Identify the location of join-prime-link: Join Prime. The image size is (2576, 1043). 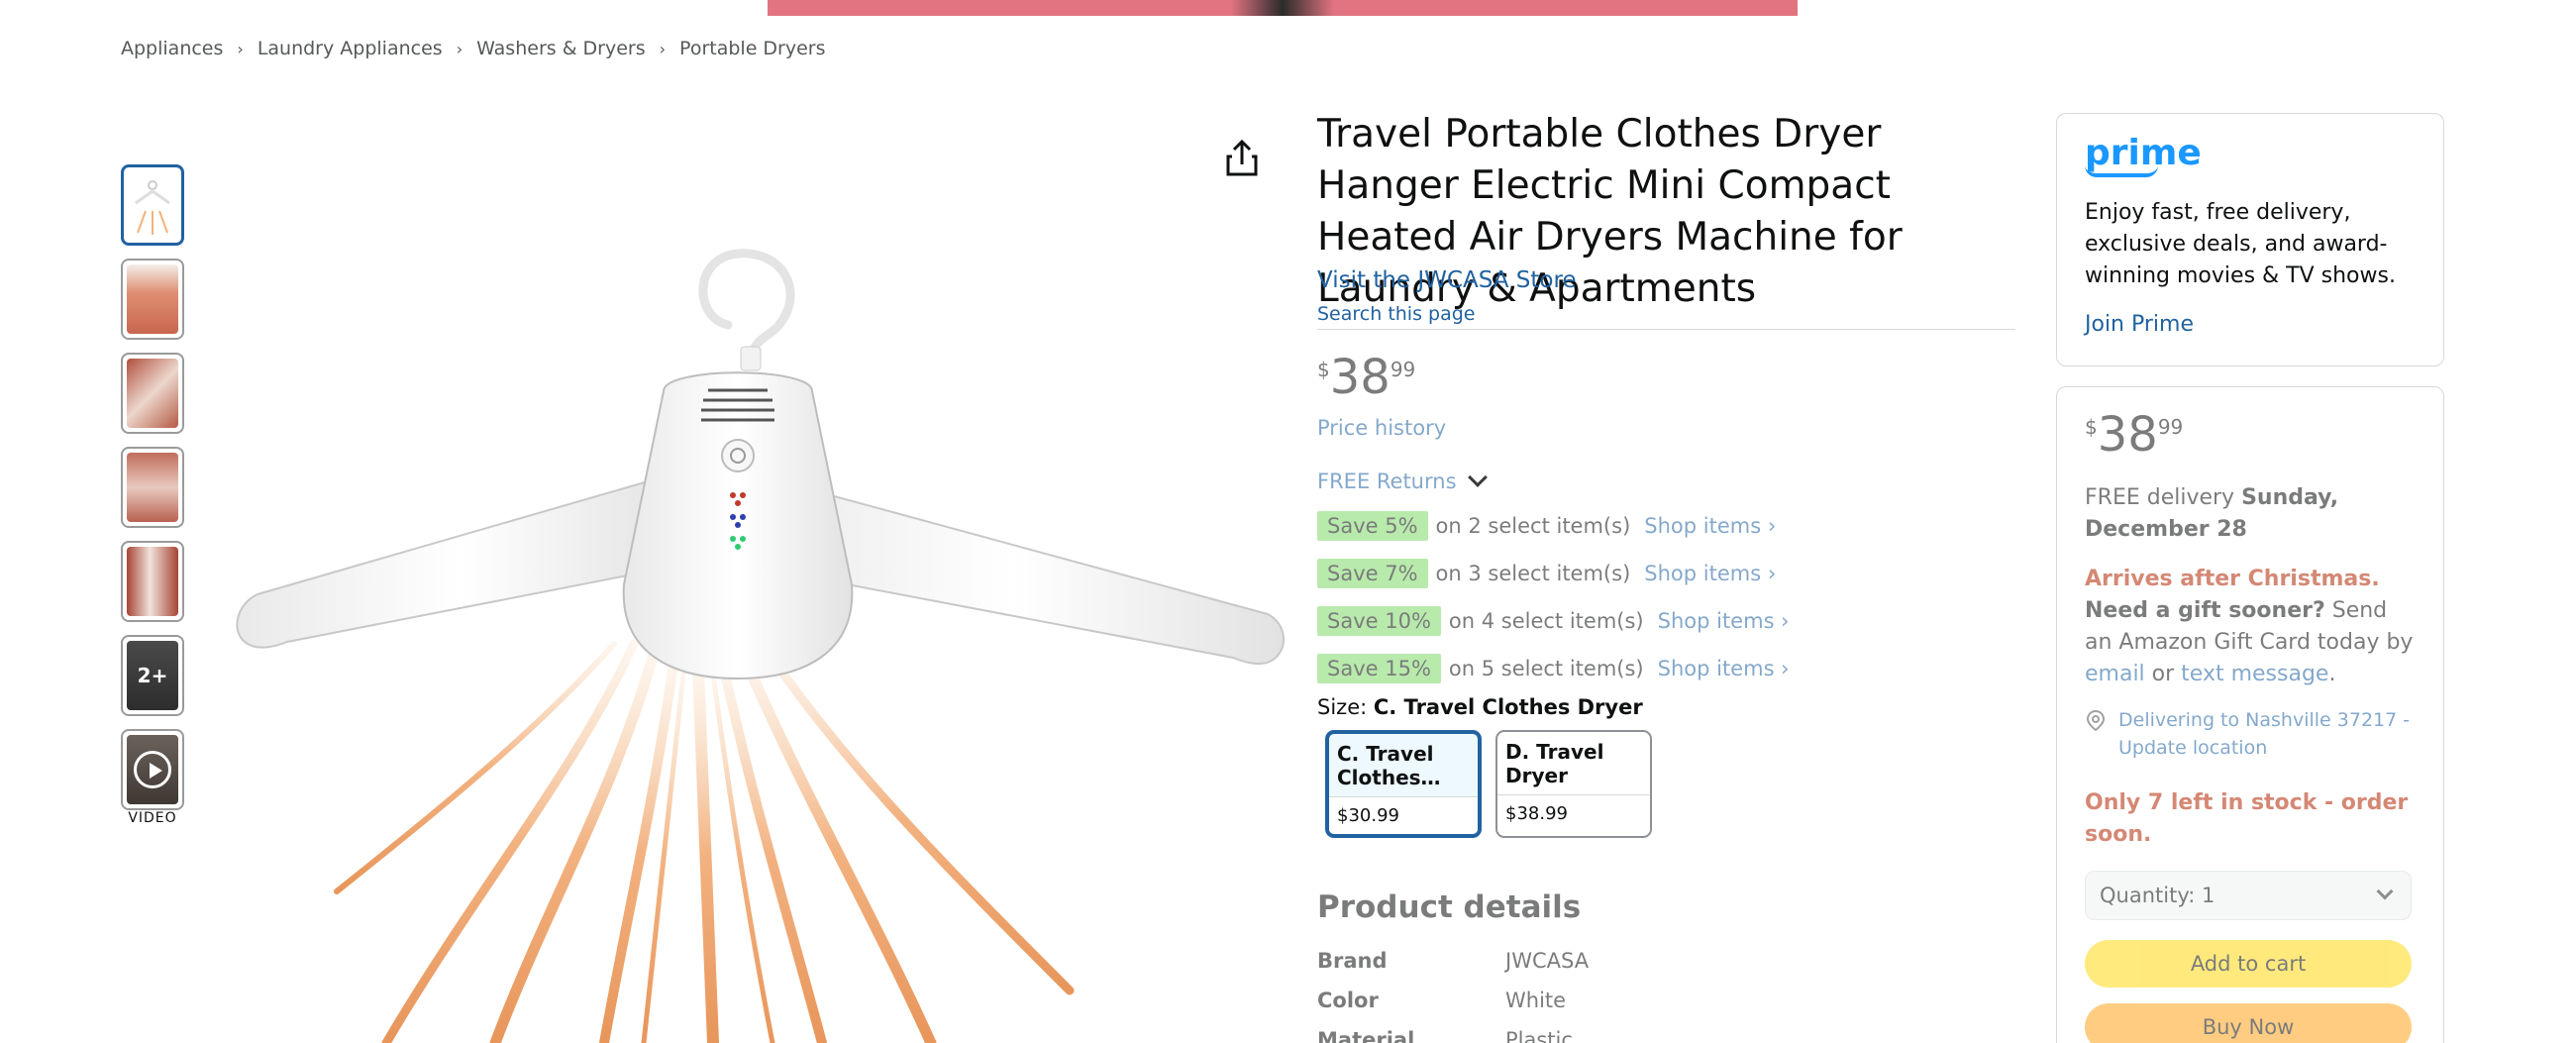
(2139, 324).